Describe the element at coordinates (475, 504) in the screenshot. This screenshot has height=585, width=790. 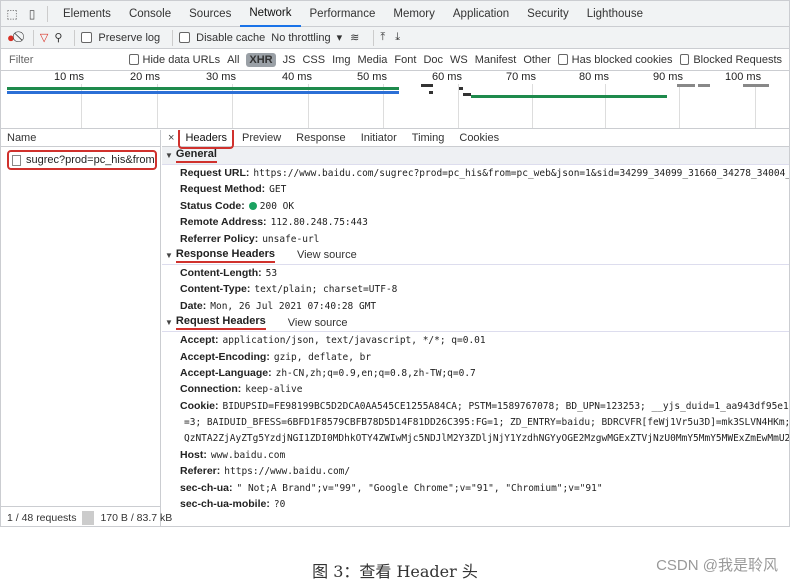
I see `header-row: sec-ch-ua-mobile: ?0` at that location.